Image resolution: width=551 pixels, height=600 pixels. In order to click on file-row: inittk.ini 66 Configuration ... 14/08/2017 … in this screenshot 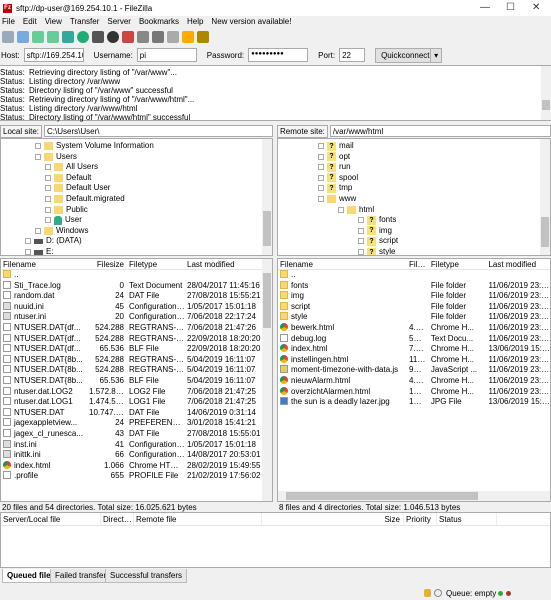, I will do `click(136, 455)`.